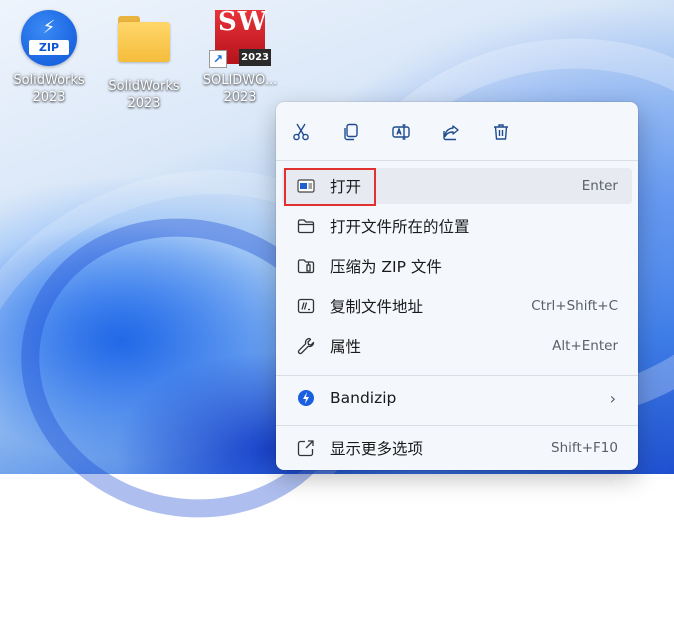 The width and height of the screenshot is (674, 630). I want to click on menu-item-show-more-options: 显示更多选项 Shift+F10, so click(457, 448).